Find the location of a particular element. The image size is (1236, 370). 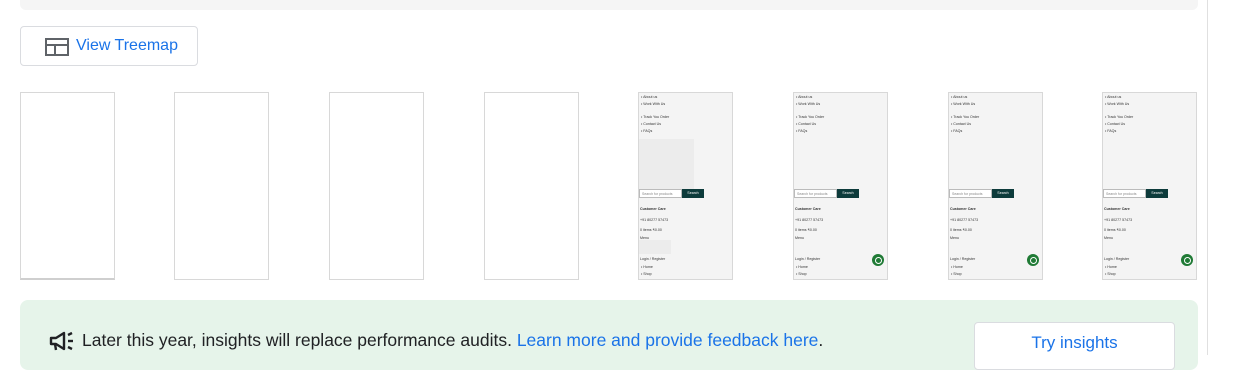

banner-suffix: . is located at coordinates (821, 340).